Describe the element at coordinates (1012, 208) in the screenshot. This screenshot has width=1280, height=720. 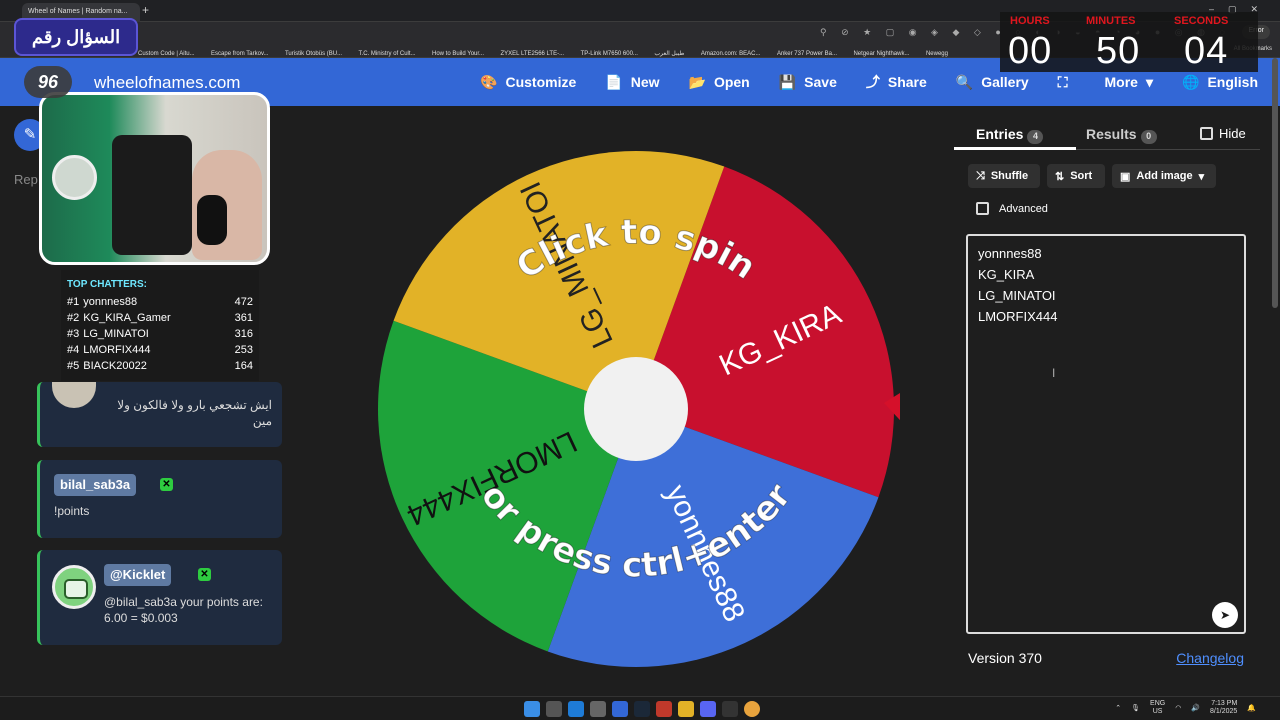
I see `advanced-toggle: Advanced` at that location.